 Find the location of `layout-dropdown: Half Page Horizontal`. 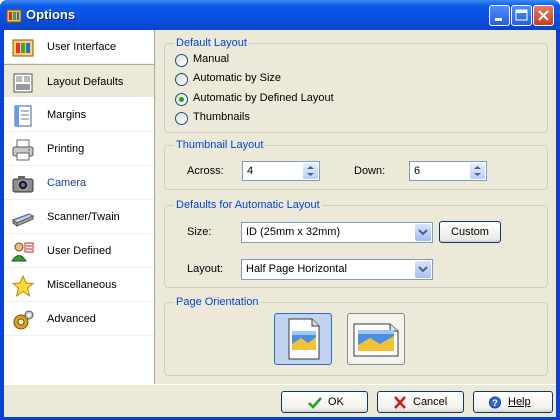

layout-dropdown: Half Page Horizontal is located at coordinates (337, 269).